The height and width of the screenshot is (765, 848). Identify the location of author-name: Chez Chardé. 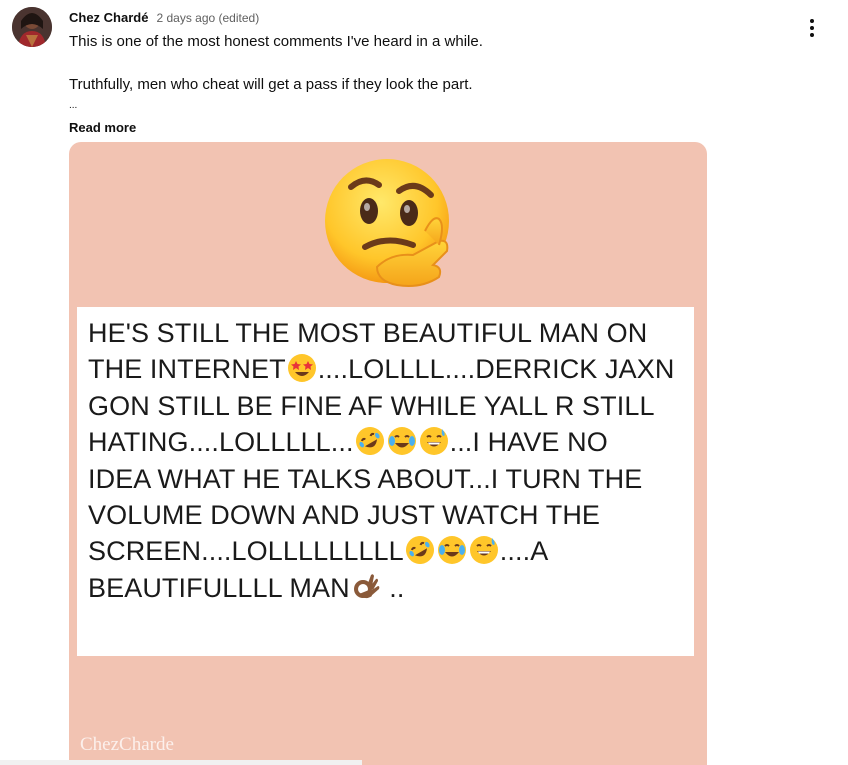
(108, 17).